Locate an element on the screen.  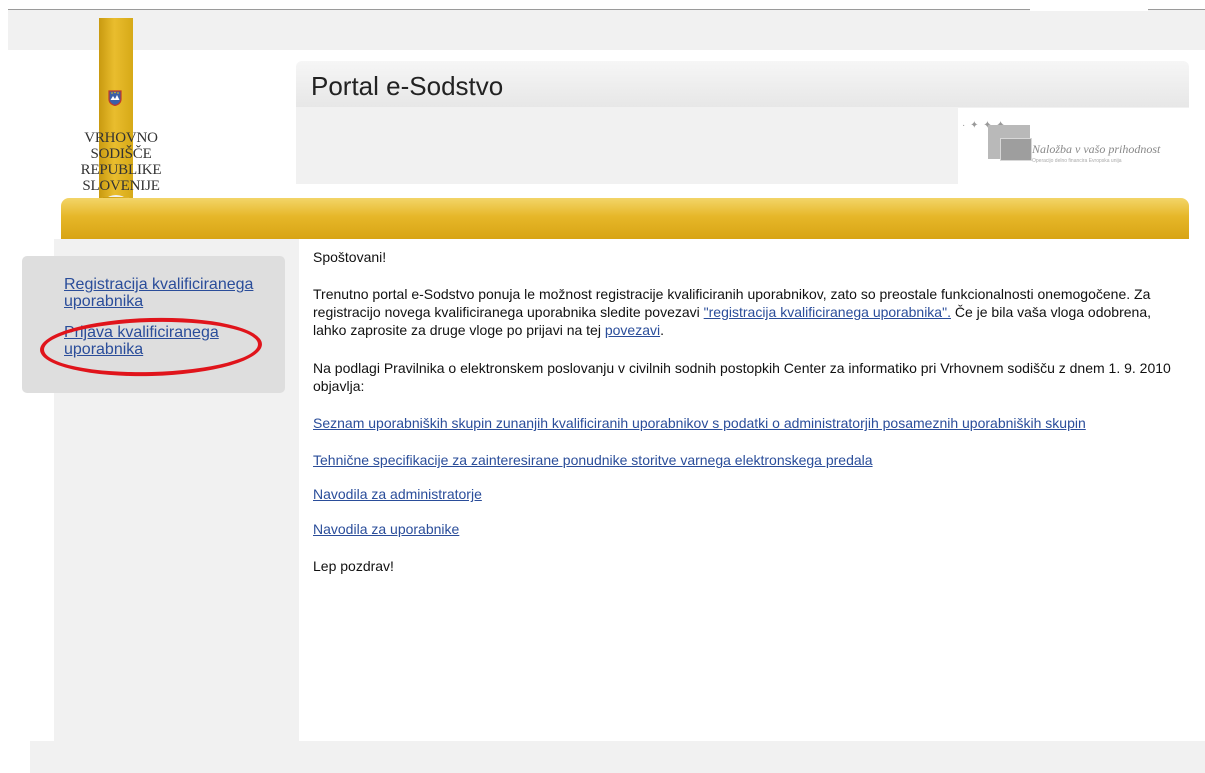
login-link: povezavi is located at coordinates (632, 330).